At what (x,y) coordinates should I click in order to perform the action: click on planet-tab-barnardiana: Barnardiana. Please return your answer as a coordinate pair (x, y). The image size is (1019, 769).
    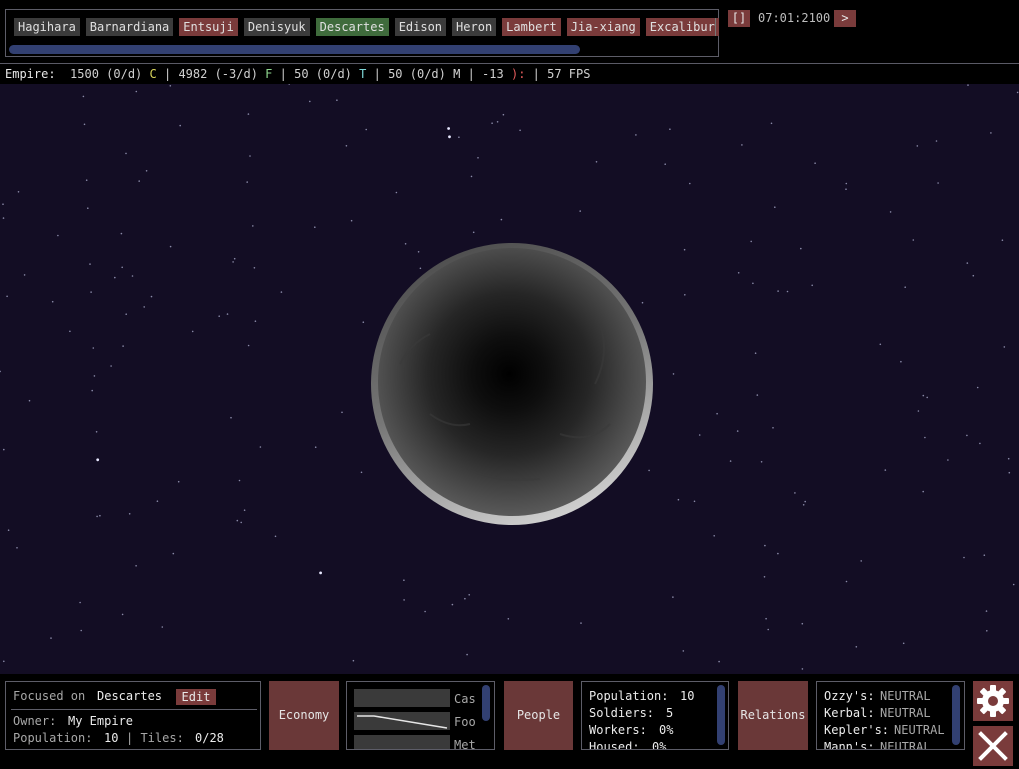
    Looking at the image, I should click on (129, 27).